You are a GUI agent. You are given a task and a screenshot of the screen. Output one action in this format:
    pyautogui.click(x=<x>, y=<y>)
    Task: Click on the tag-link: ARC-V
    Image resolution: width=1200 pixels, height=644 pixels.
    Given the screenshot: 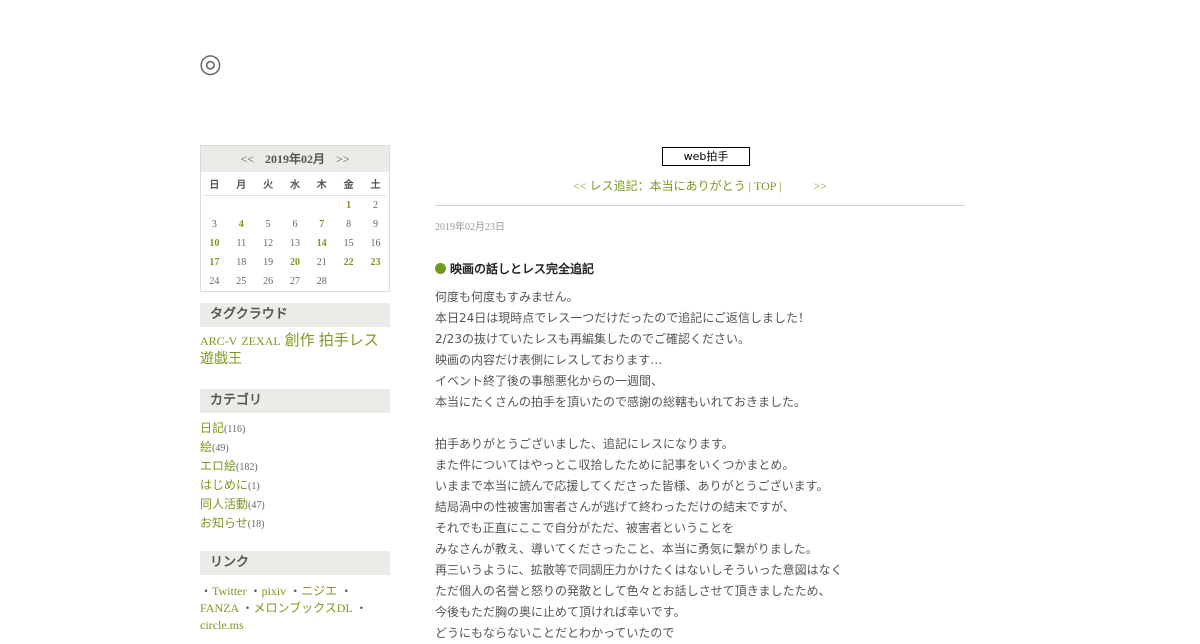 What is the action you would take?
    pyautogui.click(x=218, y=341)
    